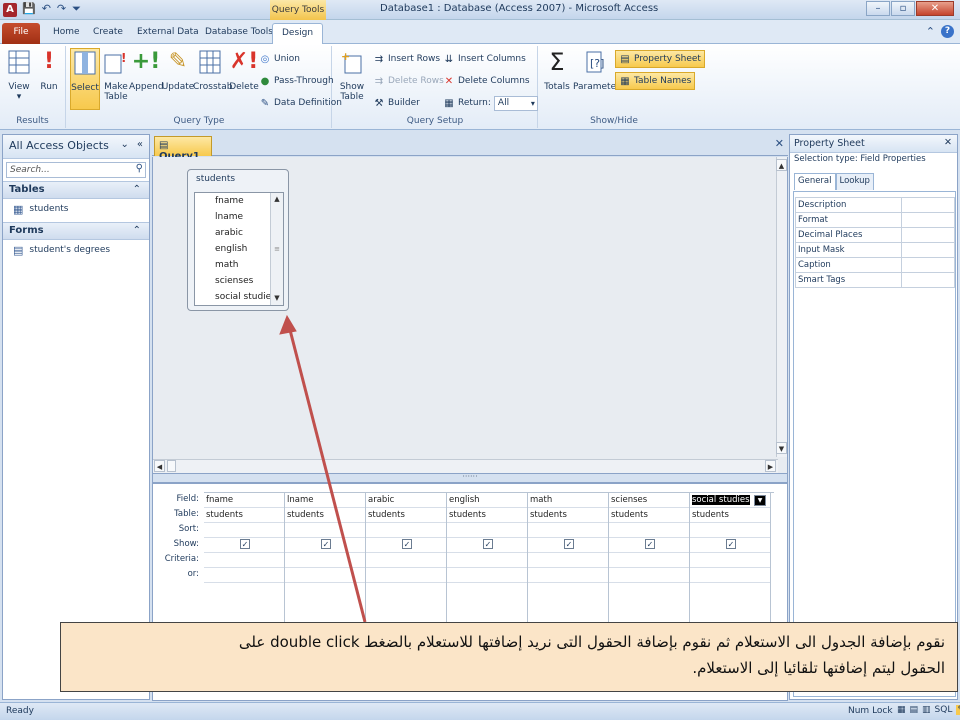 Image resolution: width=960 pixels, height=720 pixels. What do you see at coordinates (815, 181) in the screenshot?
I see `tab-general: General` at bounding box center [815, 181].